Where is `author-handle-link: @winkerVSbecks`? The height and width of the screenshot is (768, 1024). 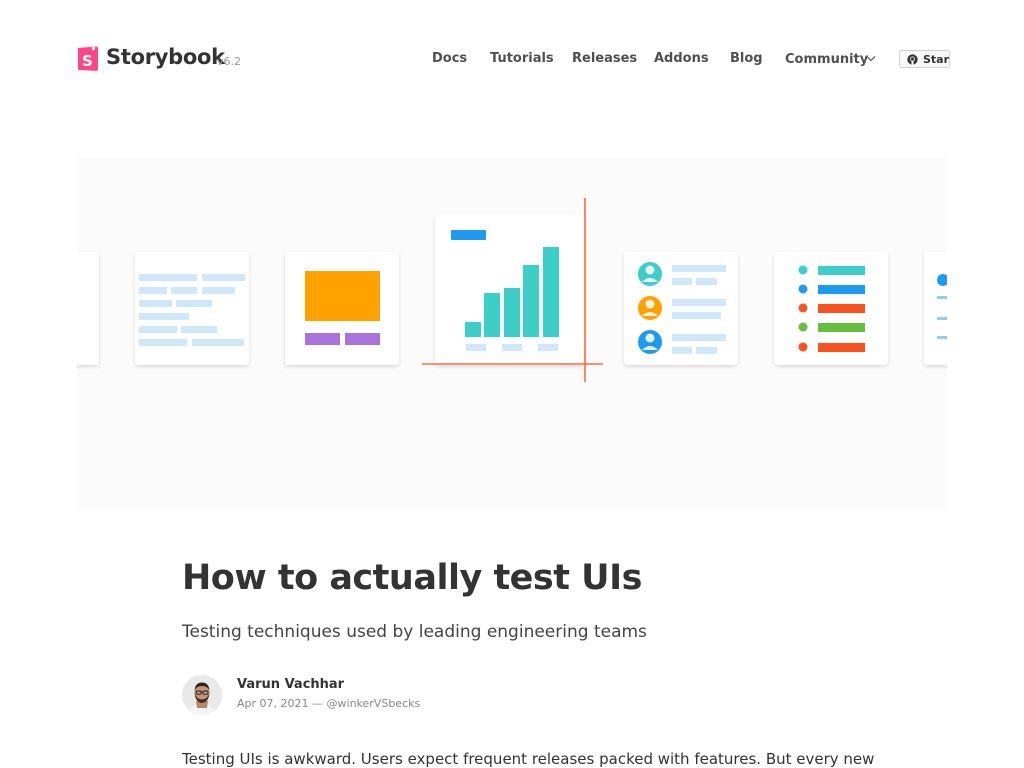
author-handle-link: @winkerVSbecks is located at coordinates (374, 703).